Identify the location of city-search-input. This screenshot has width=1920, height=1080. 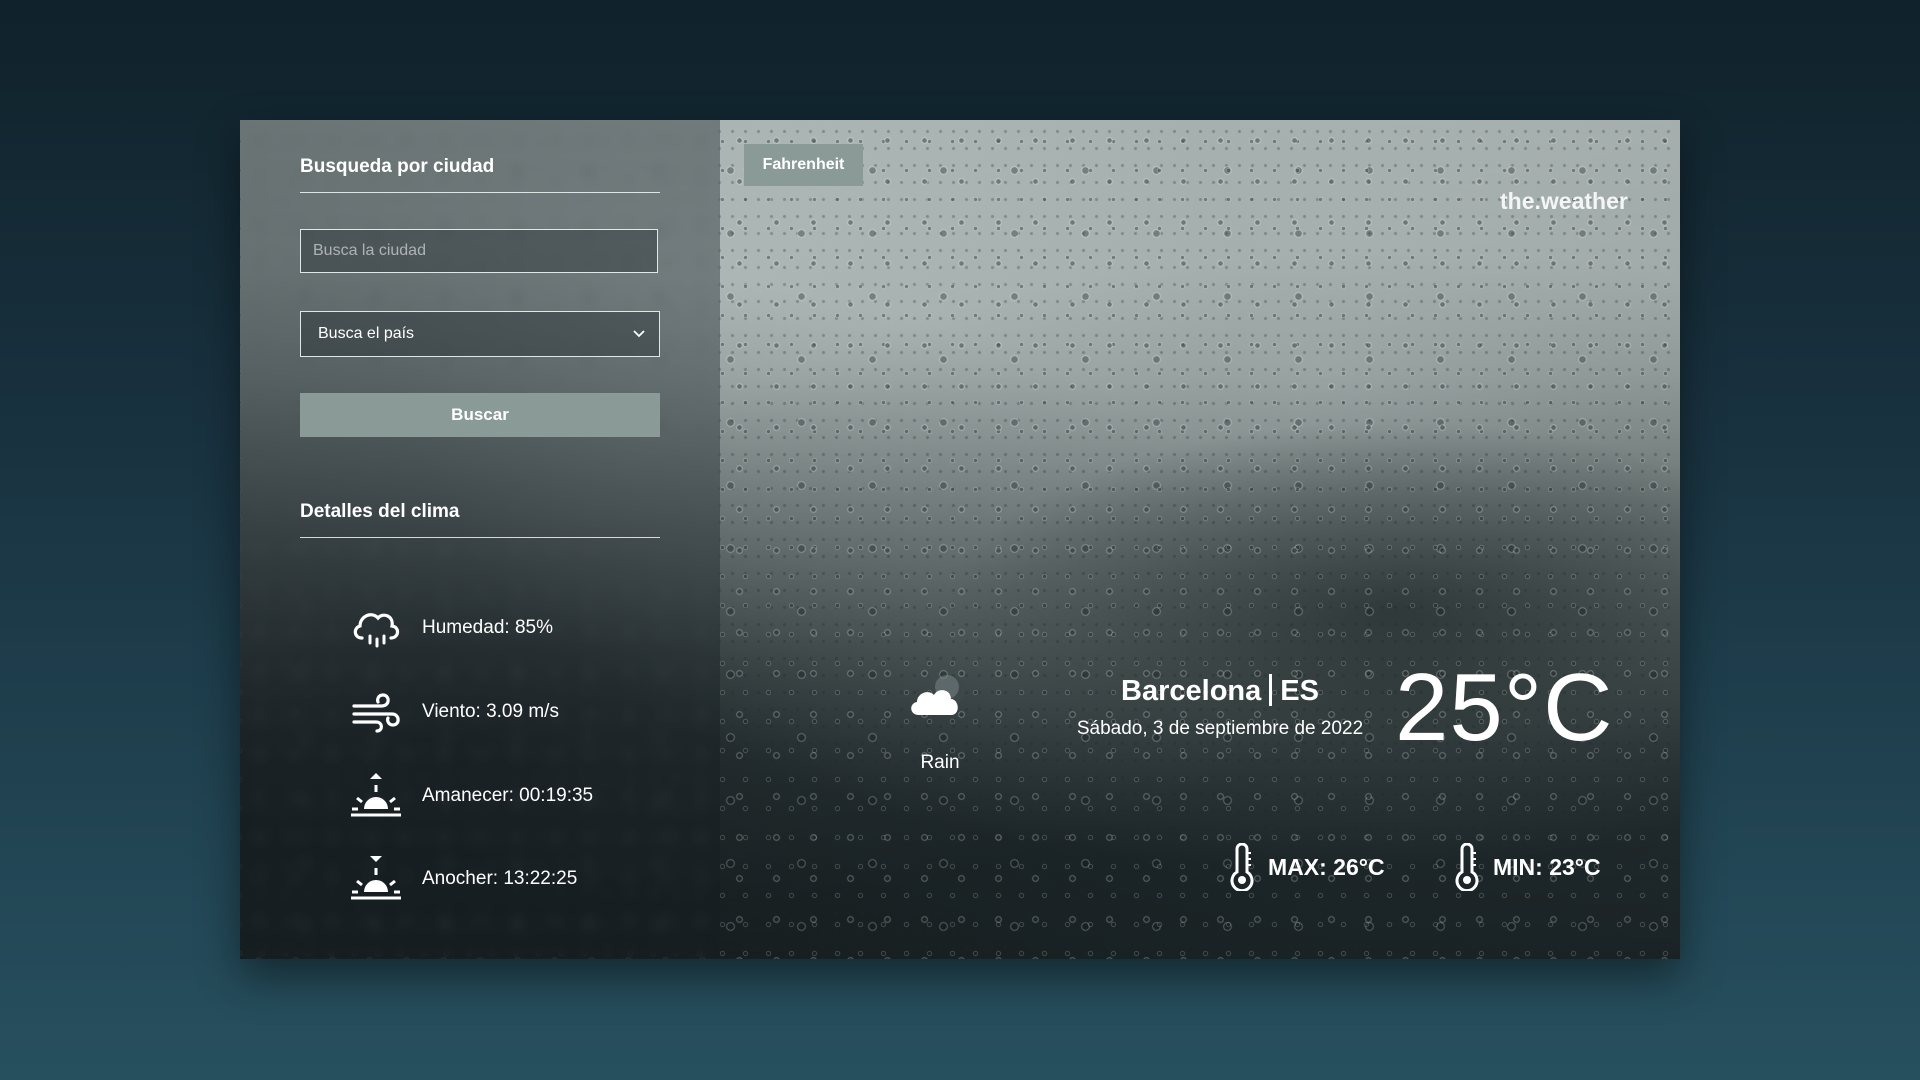
(479, 251).